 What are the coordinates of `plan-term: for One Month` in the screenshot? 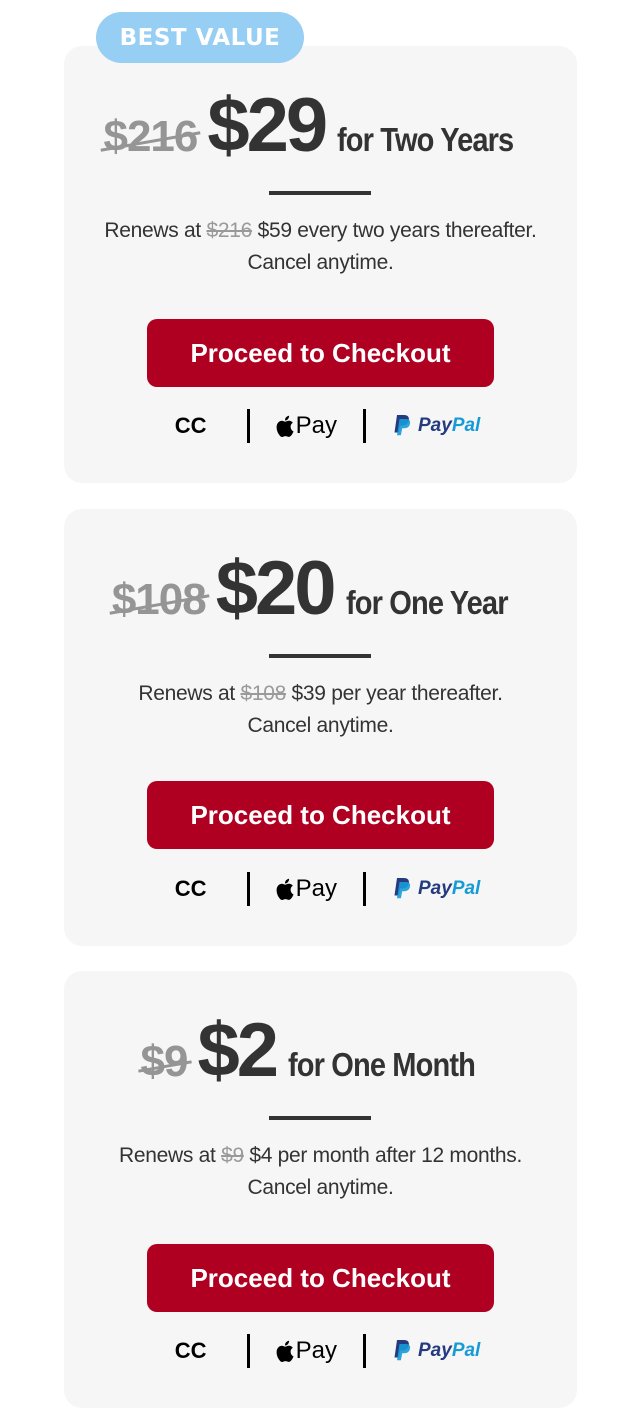 It's located at (382, 1064).